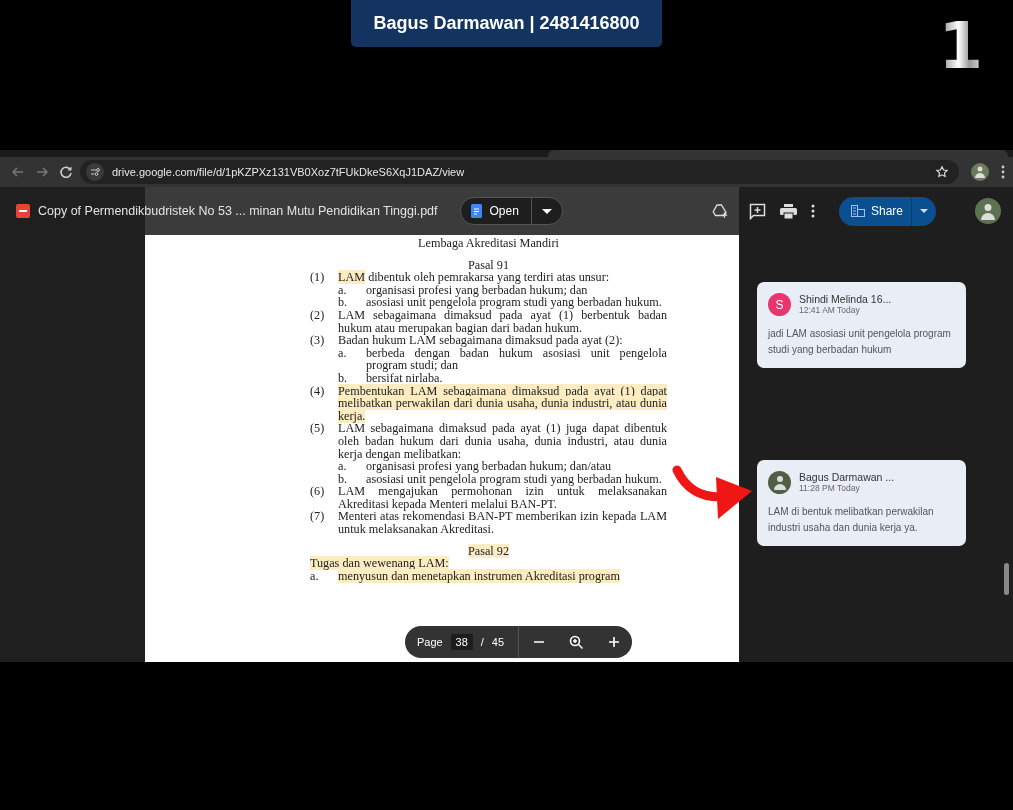 This screenshot has height=810, width=1013. What do you see at coordinates (502, 441) in the screenshot?
I see `clause-text: LAM sebagaimana dimaksud pada ayat (1) juga dapat dibentuk oleh badan hukum dari dunia usaha, dunia industri, atau dunia kerja dengan melibatkan:` at bounding box center [502, 441].